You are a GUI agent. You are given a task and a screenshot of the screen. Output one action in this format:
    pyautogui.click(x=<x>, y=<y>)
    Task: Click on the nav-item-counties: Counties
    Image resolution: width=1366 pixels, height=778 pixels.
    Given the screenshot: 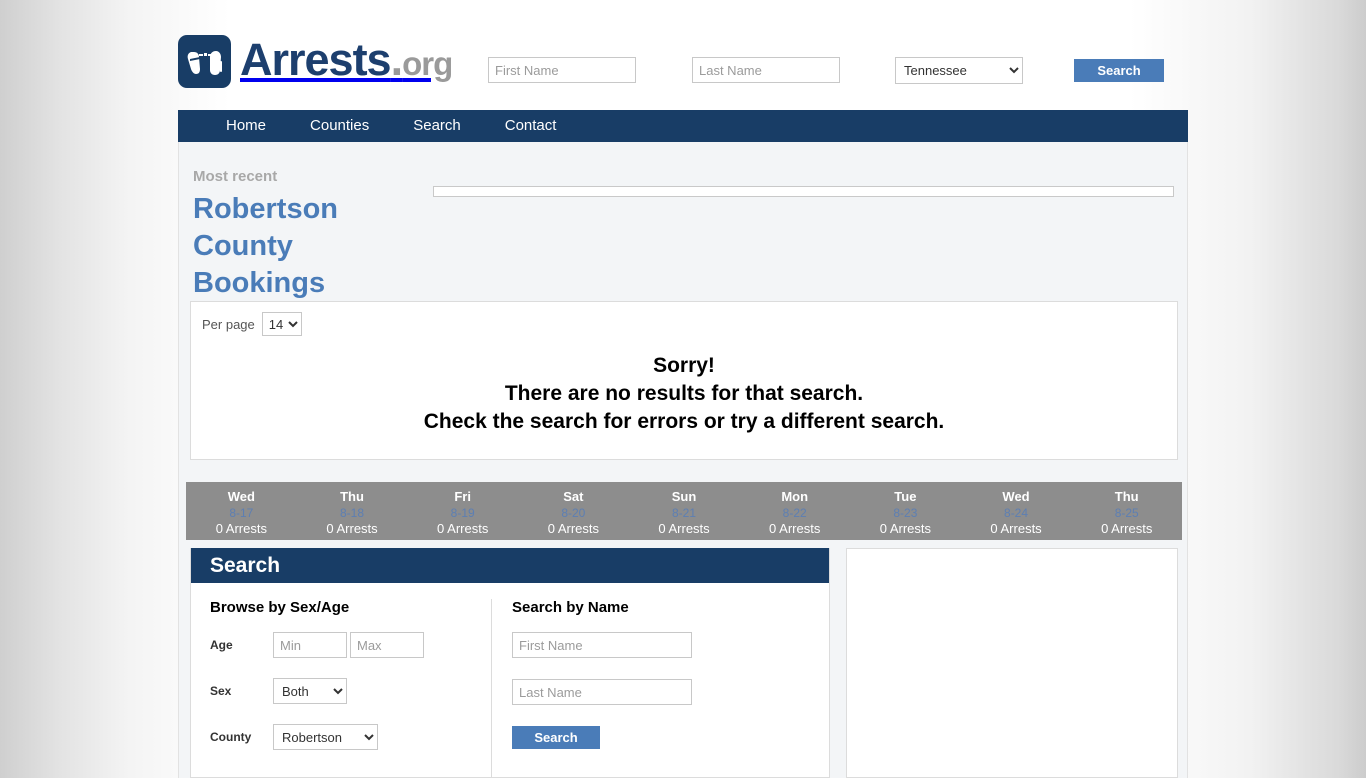 What is the action you would take?
    pyautogui.click(x=339, y=126)
    